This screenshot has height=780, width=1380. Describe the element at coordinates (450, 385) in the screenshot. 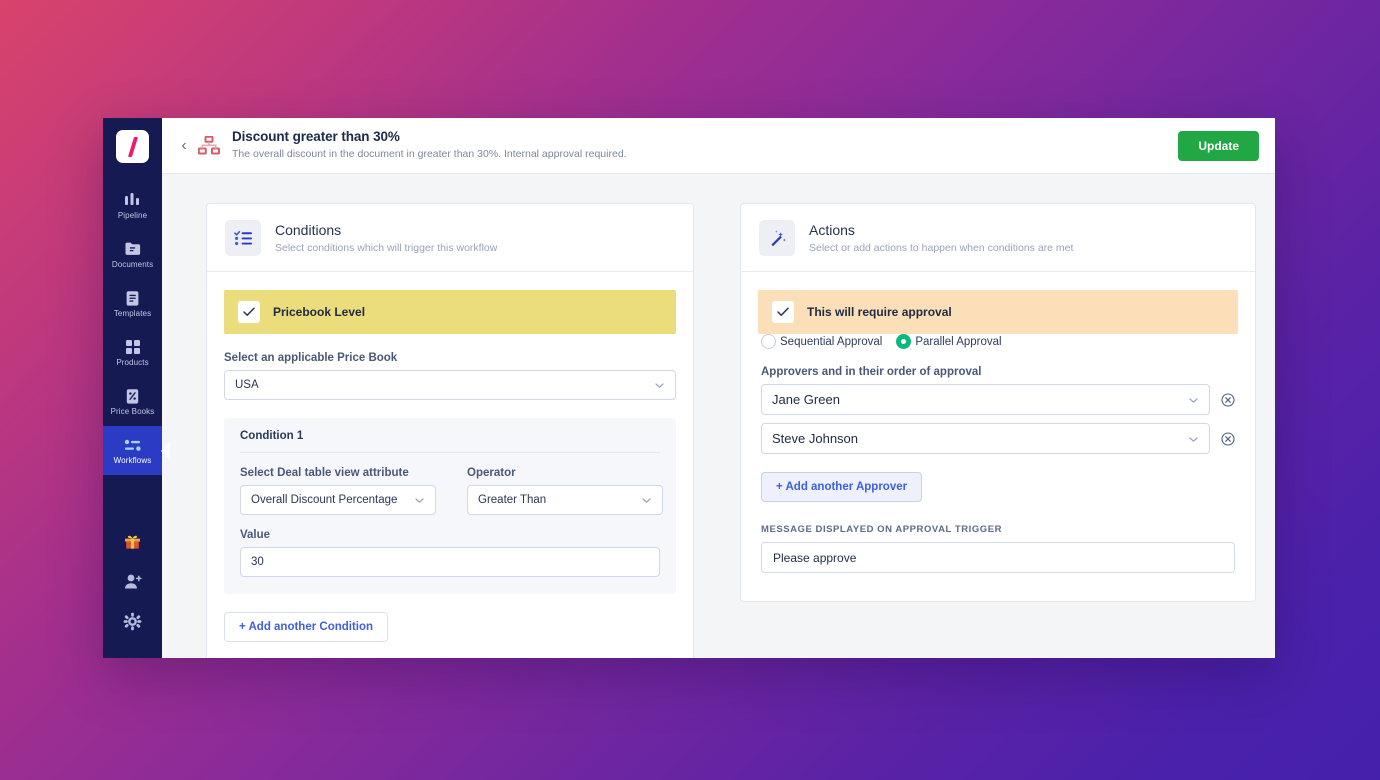

I see `price-book-select: USA` at that location.